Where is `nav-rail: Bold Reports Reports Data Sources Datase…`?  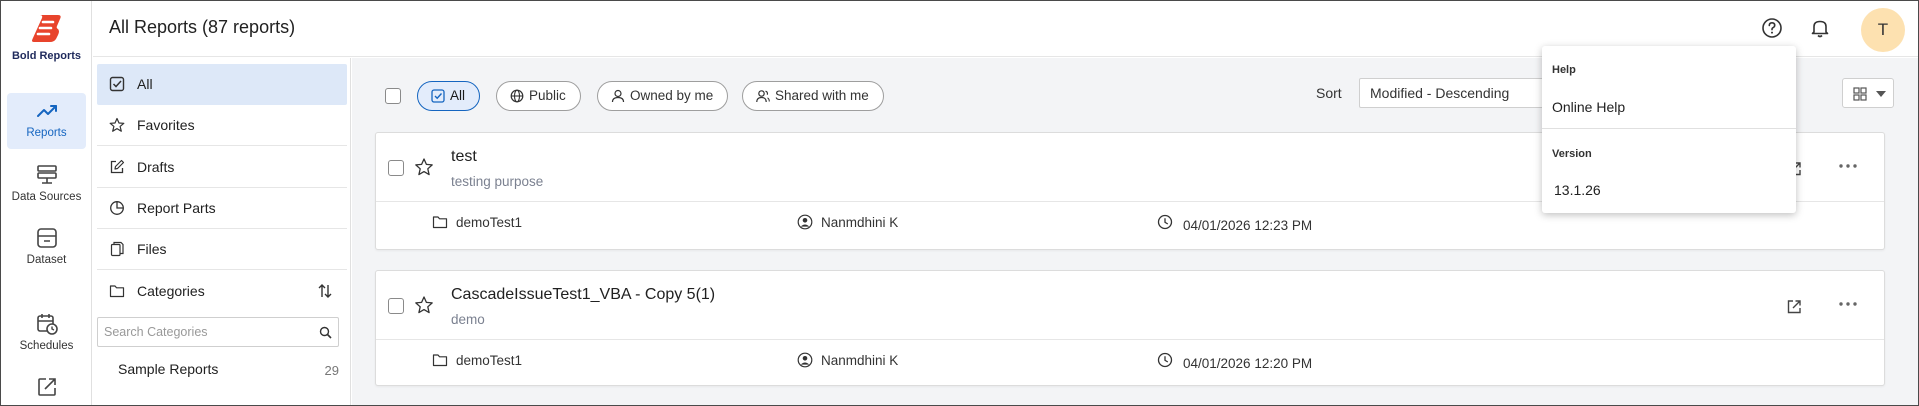
nav-rail: Bold Reports Reports Data Sources Datase… is located at coordinates (46, 203).